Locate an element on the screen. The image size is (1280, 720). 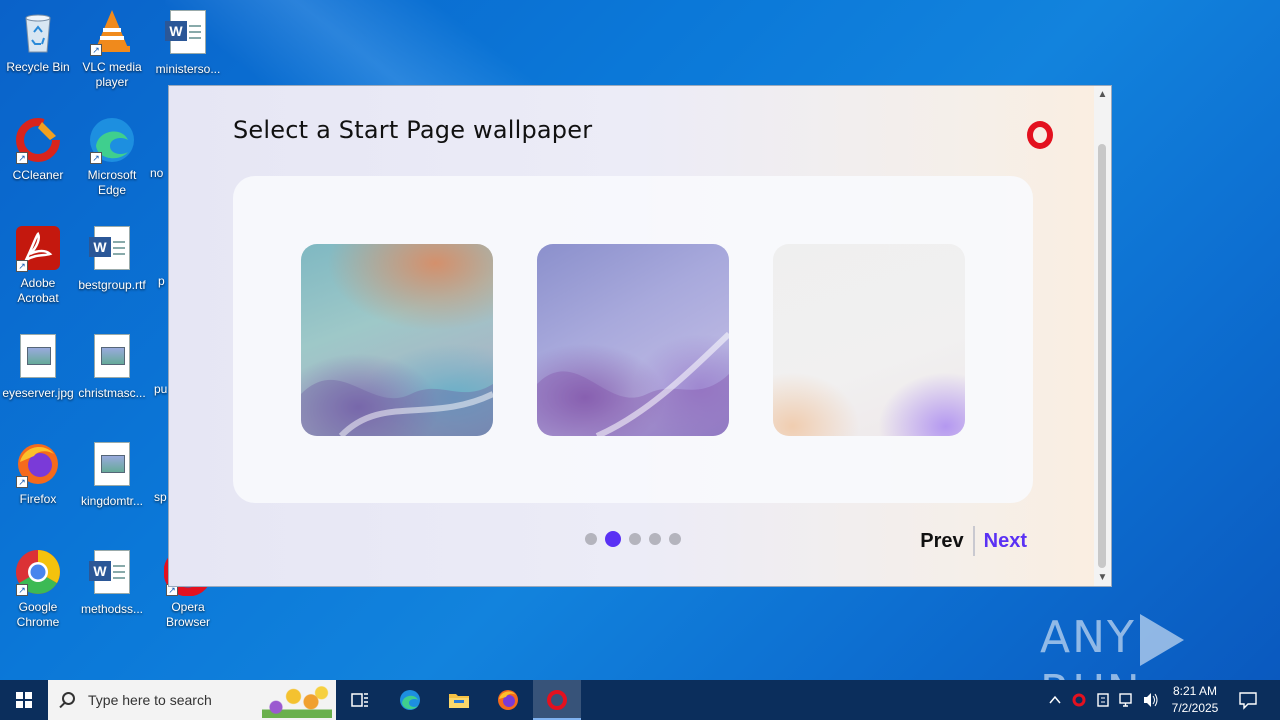
windows-logo-icon is located at coordinates (24, 700).